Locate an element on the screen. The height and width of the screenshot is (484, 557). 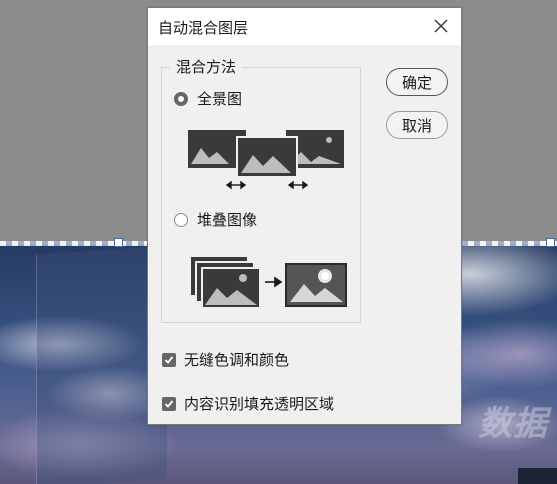
seamless-tones-label: 无缝色调和颜色 is located at coordinates (237, 360).